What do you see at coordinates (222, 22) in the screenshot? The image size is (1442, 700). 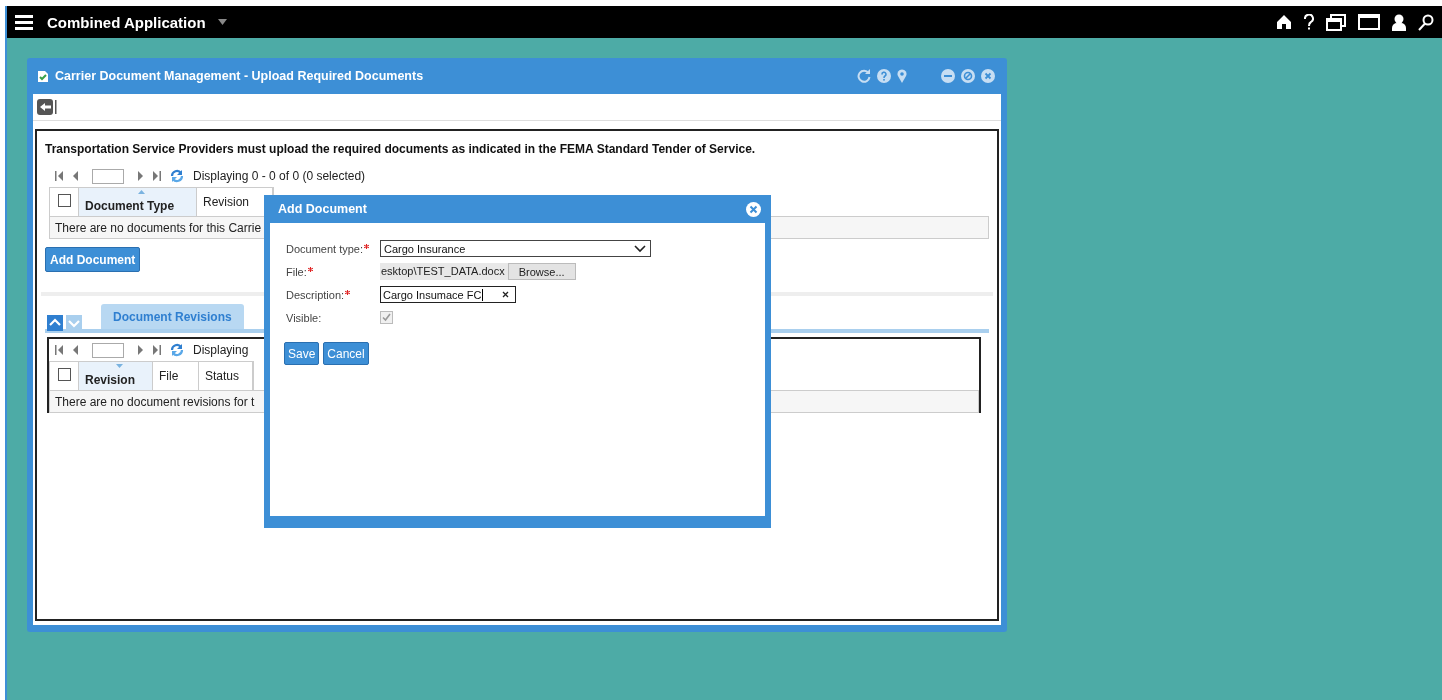 I see `caret-down-icon` at bounding box center [222, 22].